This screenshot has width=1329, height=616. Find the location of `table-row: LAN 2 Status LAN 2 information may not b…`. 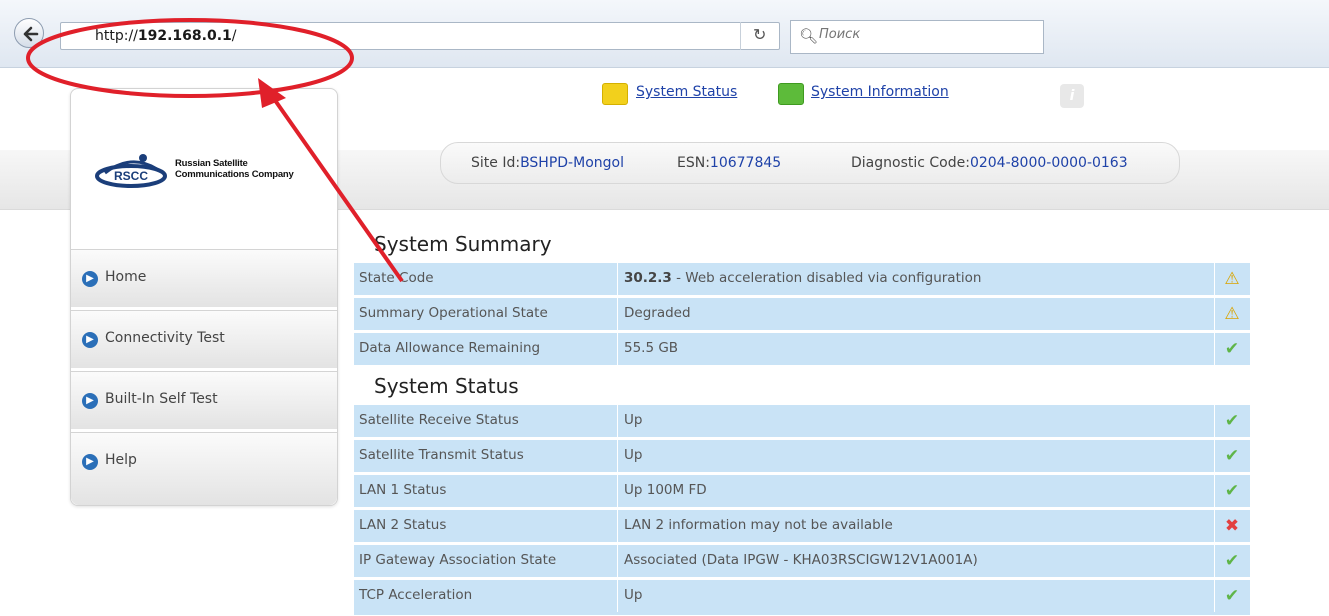

table-row: LAN 2 Status LAN 2 information may not b… is located at coordinates (802, 526).